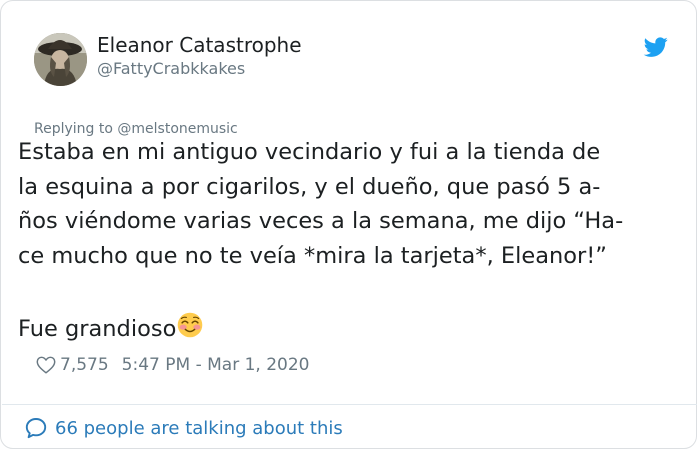 The image size is (700, 452). I want to click on tweet-meta: 7,575 5:47 PM - Mar 1, 2020, so click(172, 365).